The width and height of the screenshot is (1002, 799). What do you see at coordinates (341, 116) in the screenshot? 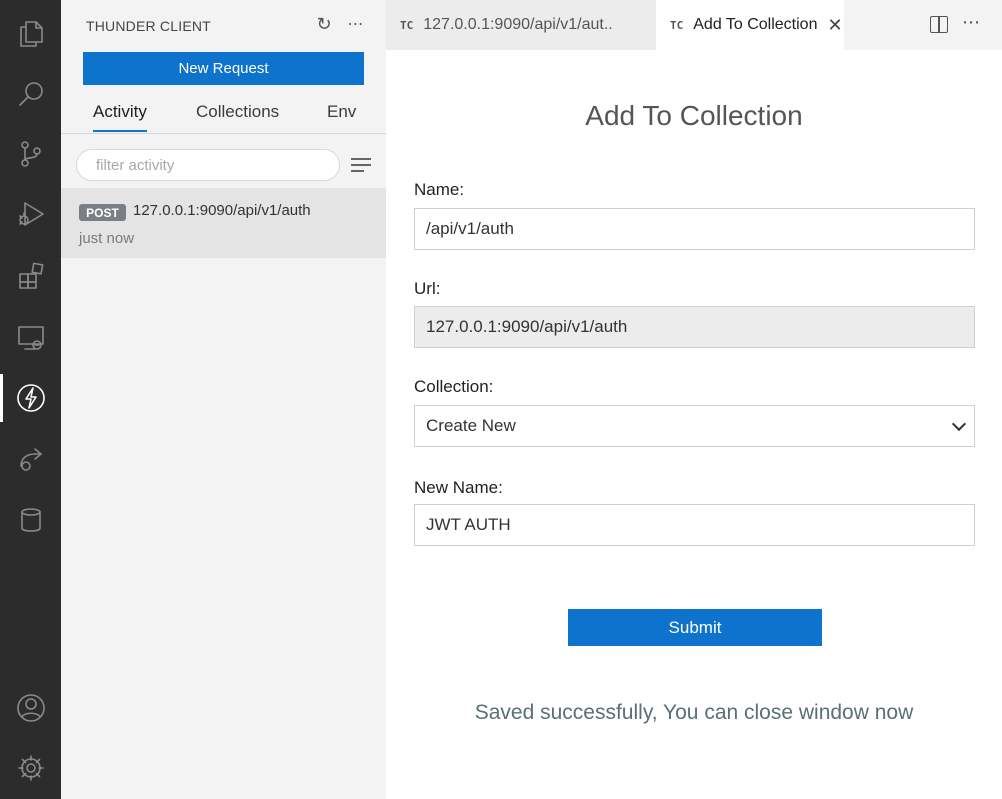
I see `tab-env: Env` at bounding box center [341, 116].